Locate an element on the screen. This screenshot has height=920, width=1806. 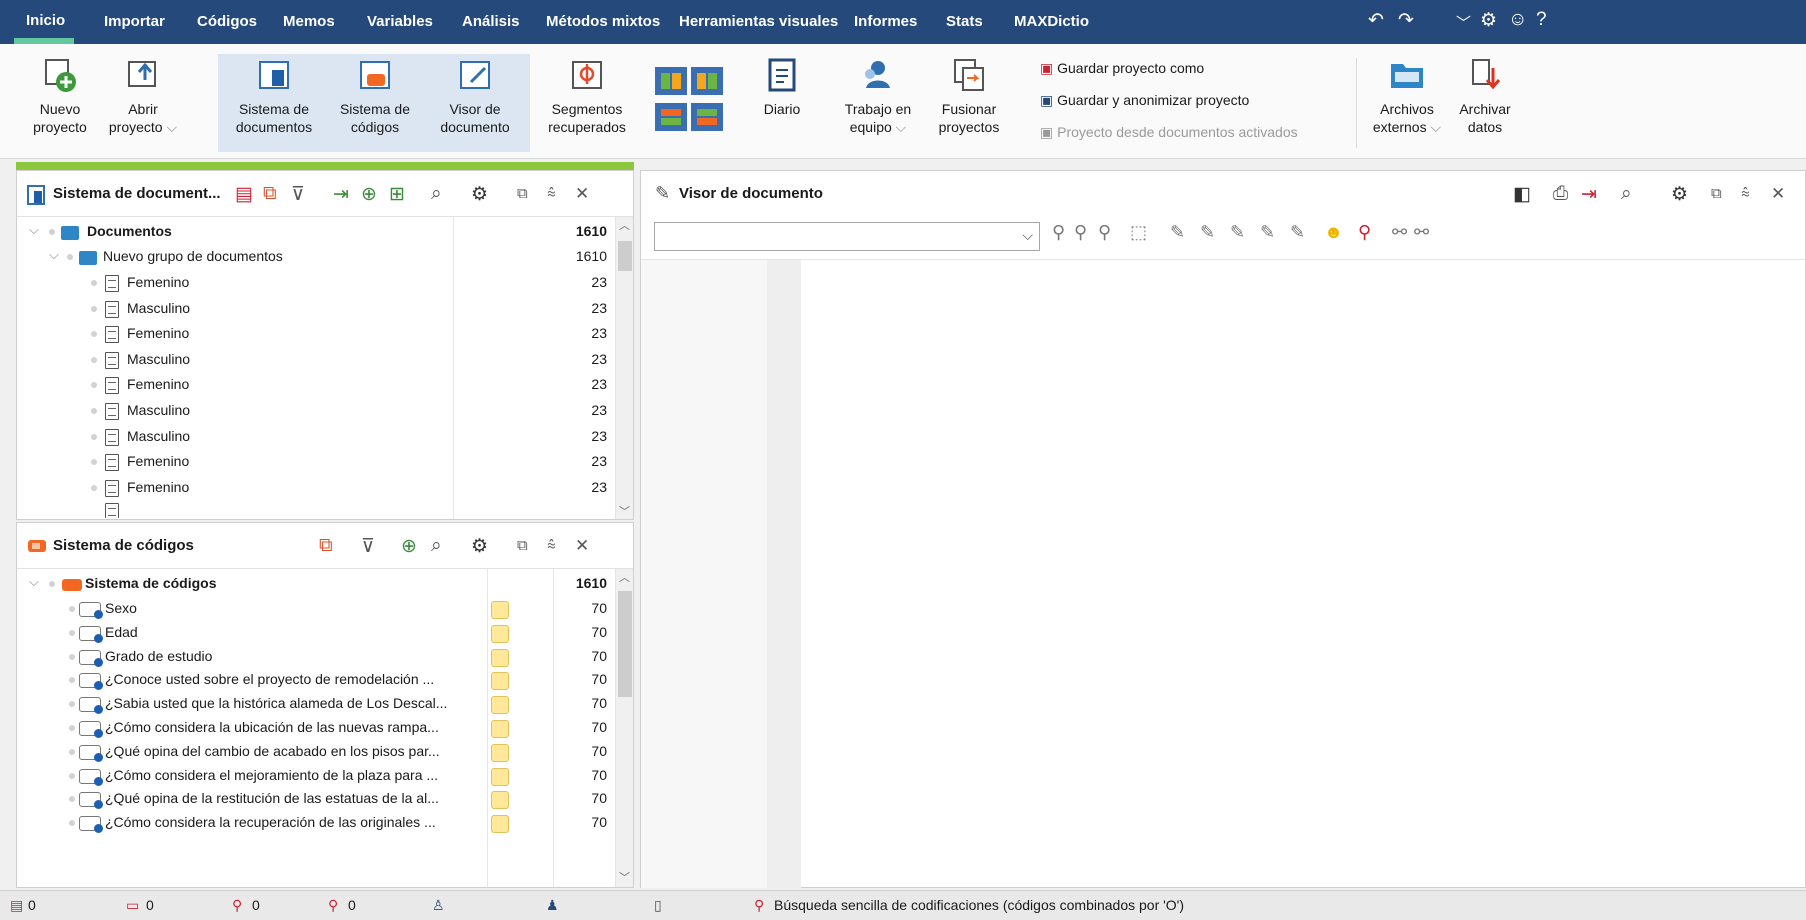
export-icon: ⇥ is located at coordinates (1589, 194).